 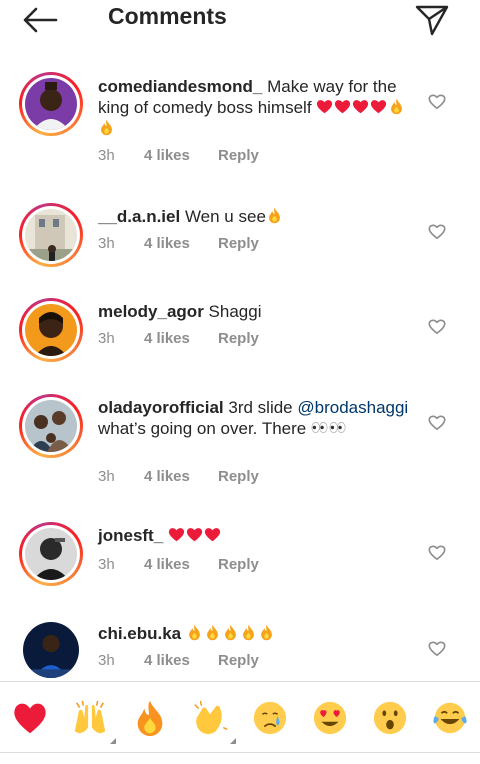 I want to click on comment-text: what’s going on over. There, so click(x=202, y=428).